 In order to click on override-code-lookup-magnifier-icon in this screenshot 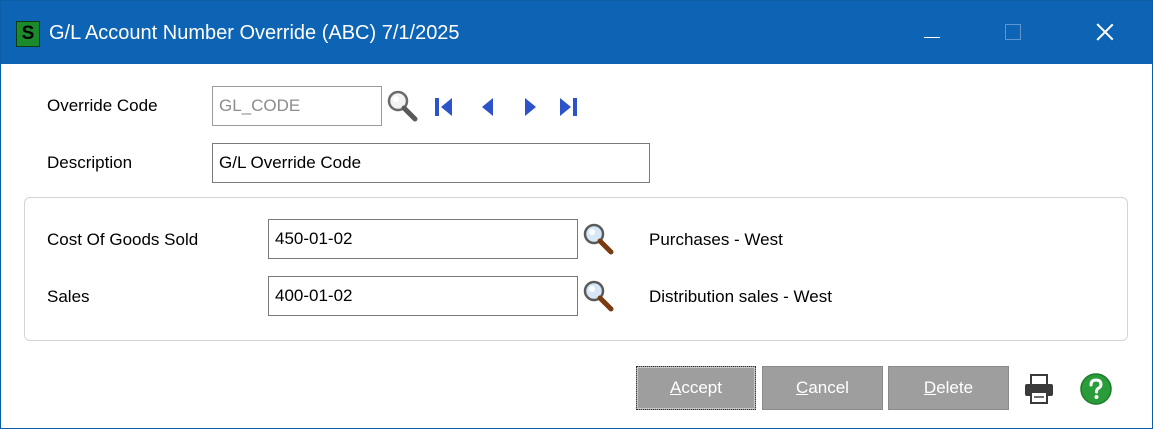, I will do `click(402, 106)`.